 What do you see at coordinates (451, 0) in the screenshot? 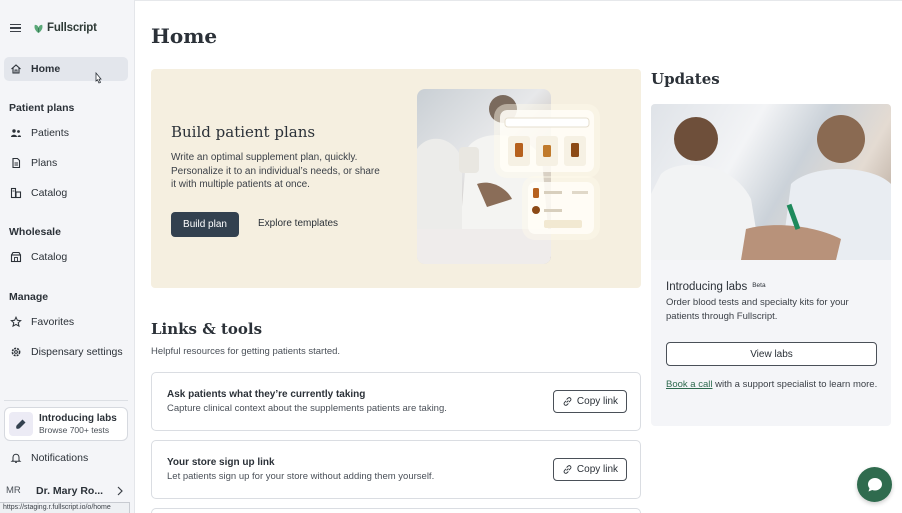
I see `top-divider` at bounding box center [451, 0].